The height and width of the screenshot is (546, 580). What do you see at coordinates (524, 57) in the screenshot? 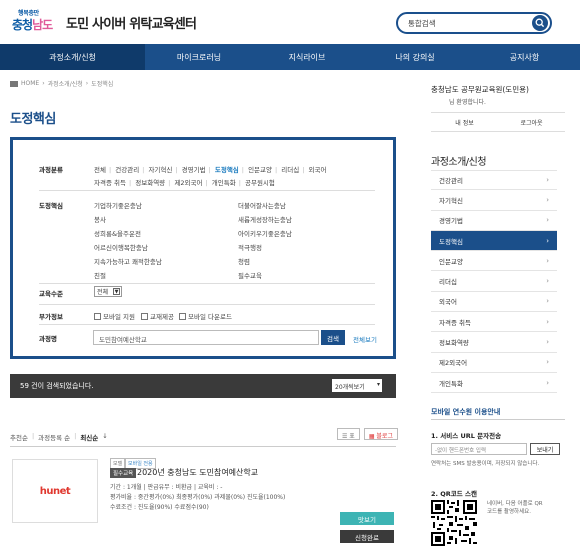
I see `nav-item-notice: 공지사항` at bounding box center [524, 57].